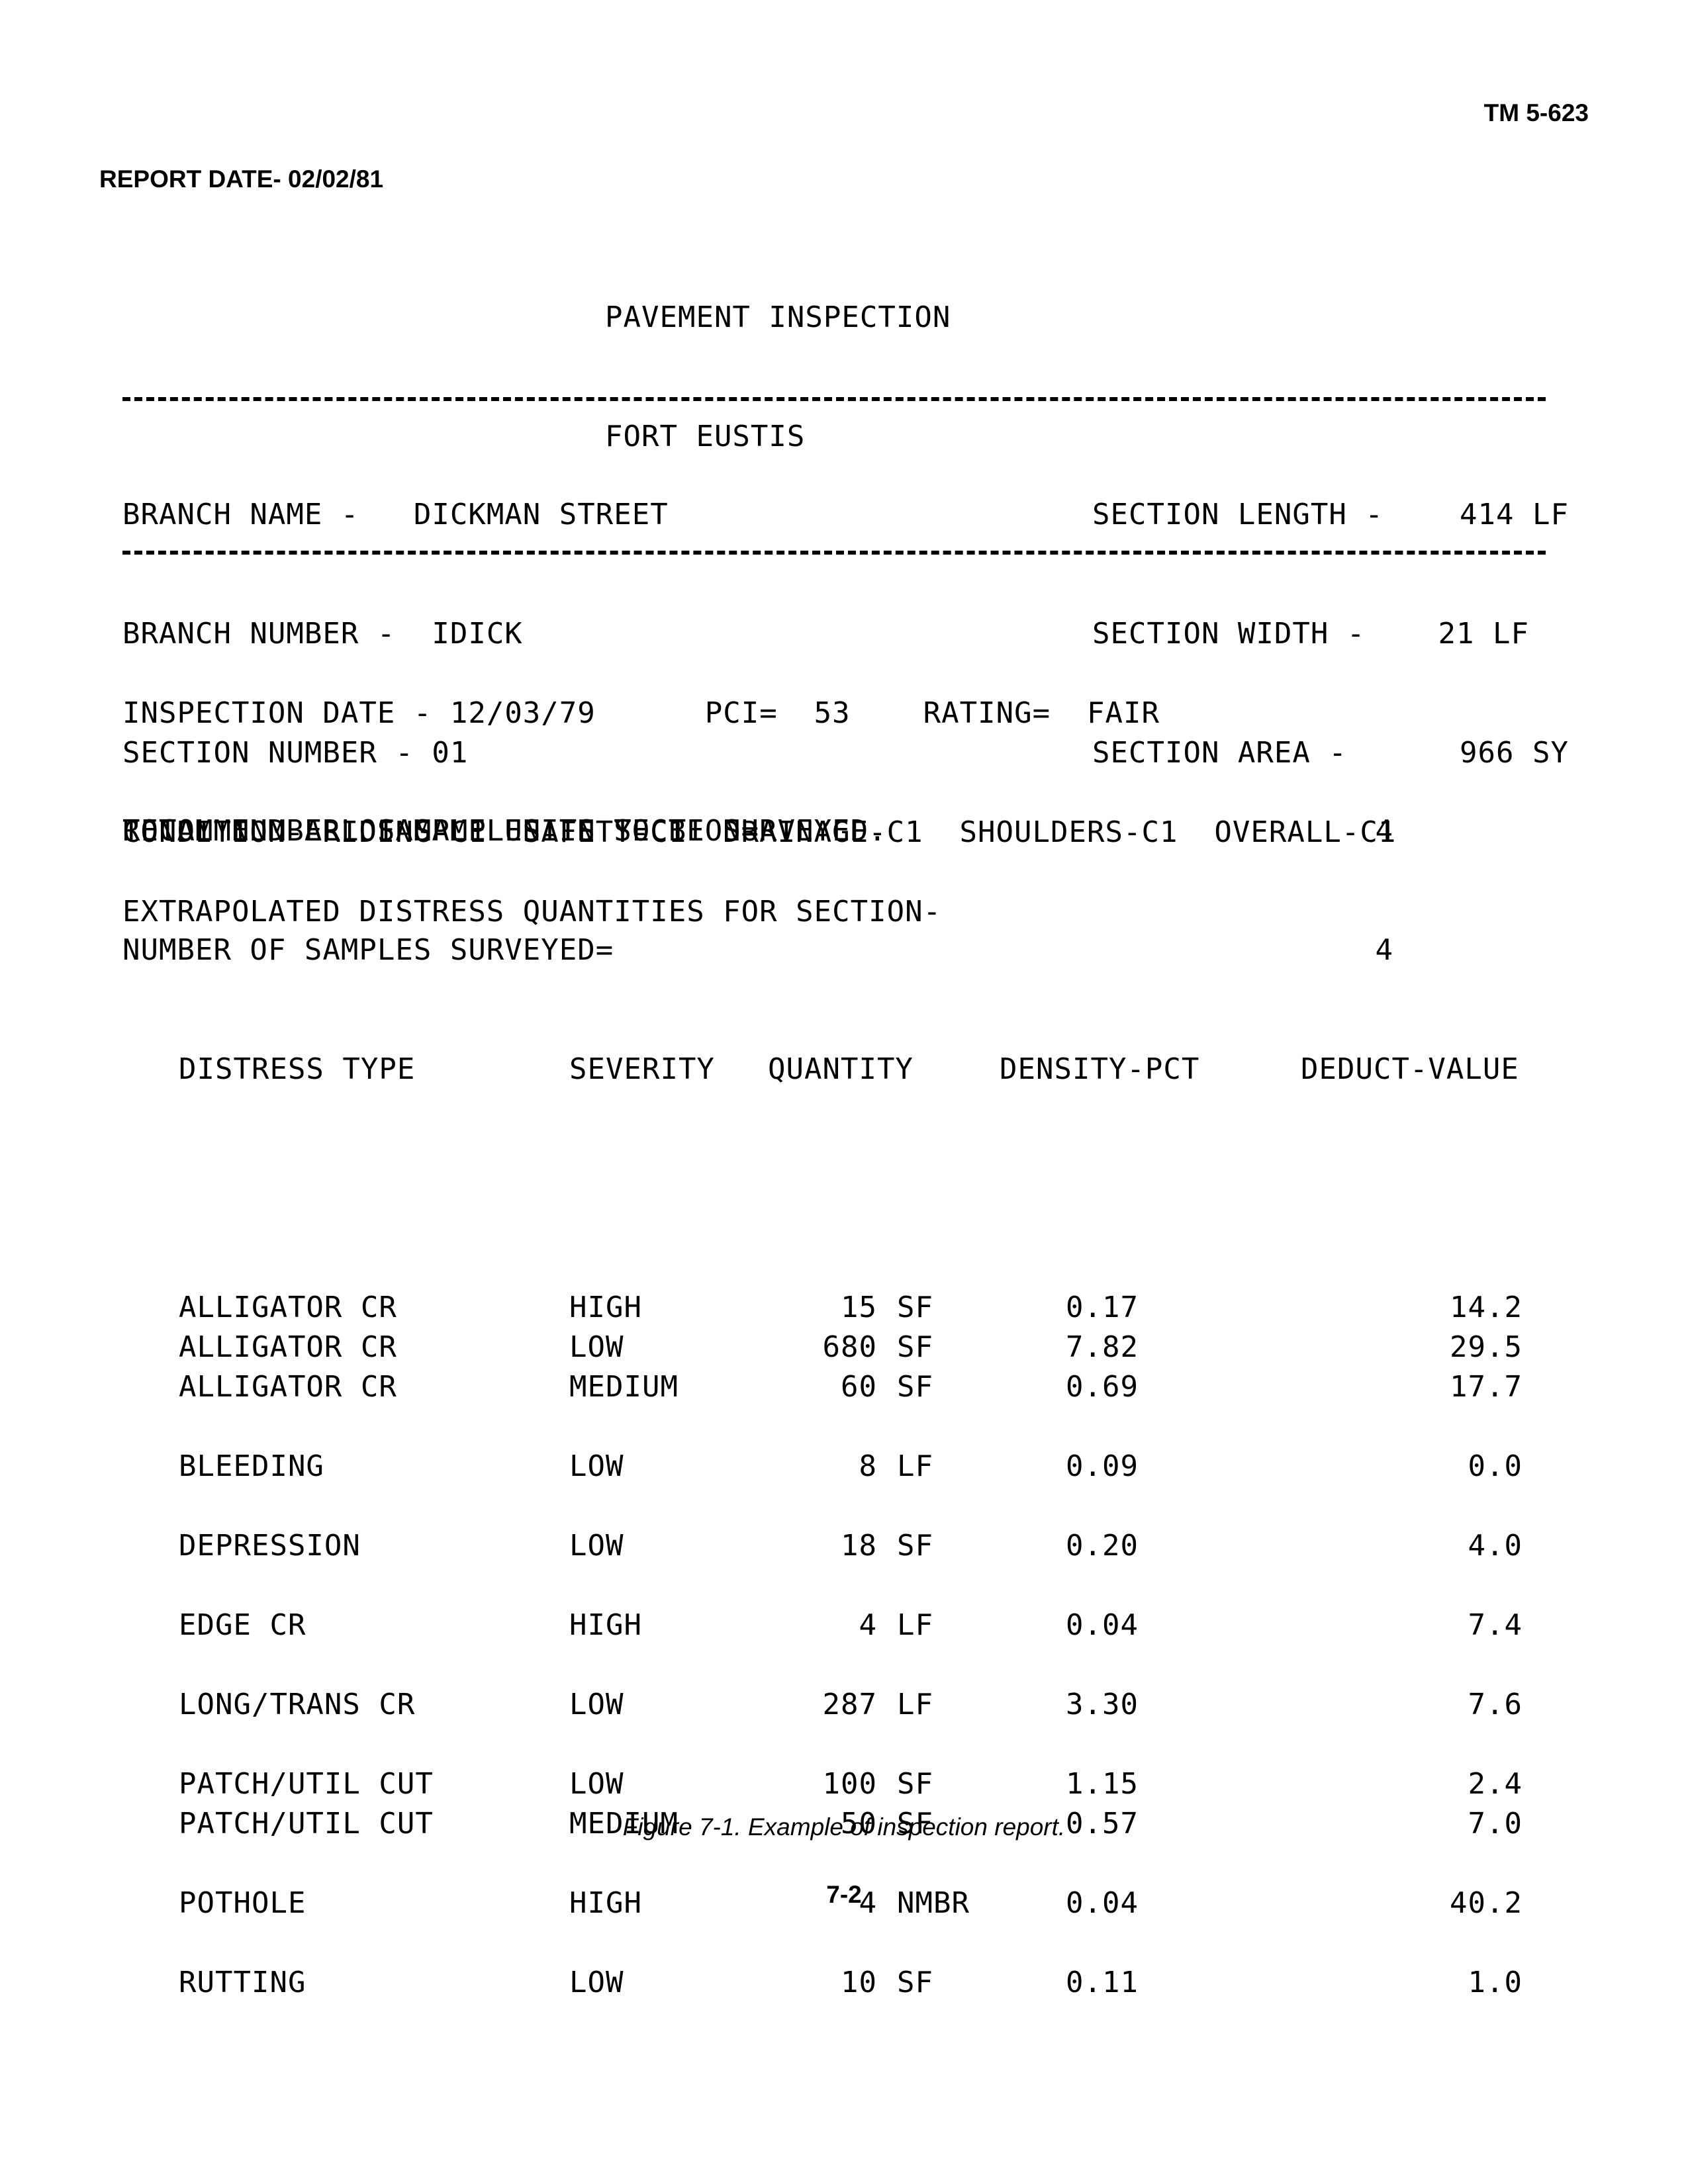 This screenshot has width=1688, height=2184. Describe the element at coordinates (306, 1784) in the screenshot. I see `distress-type-cell: PATCH/UTIL CUT` at that location.